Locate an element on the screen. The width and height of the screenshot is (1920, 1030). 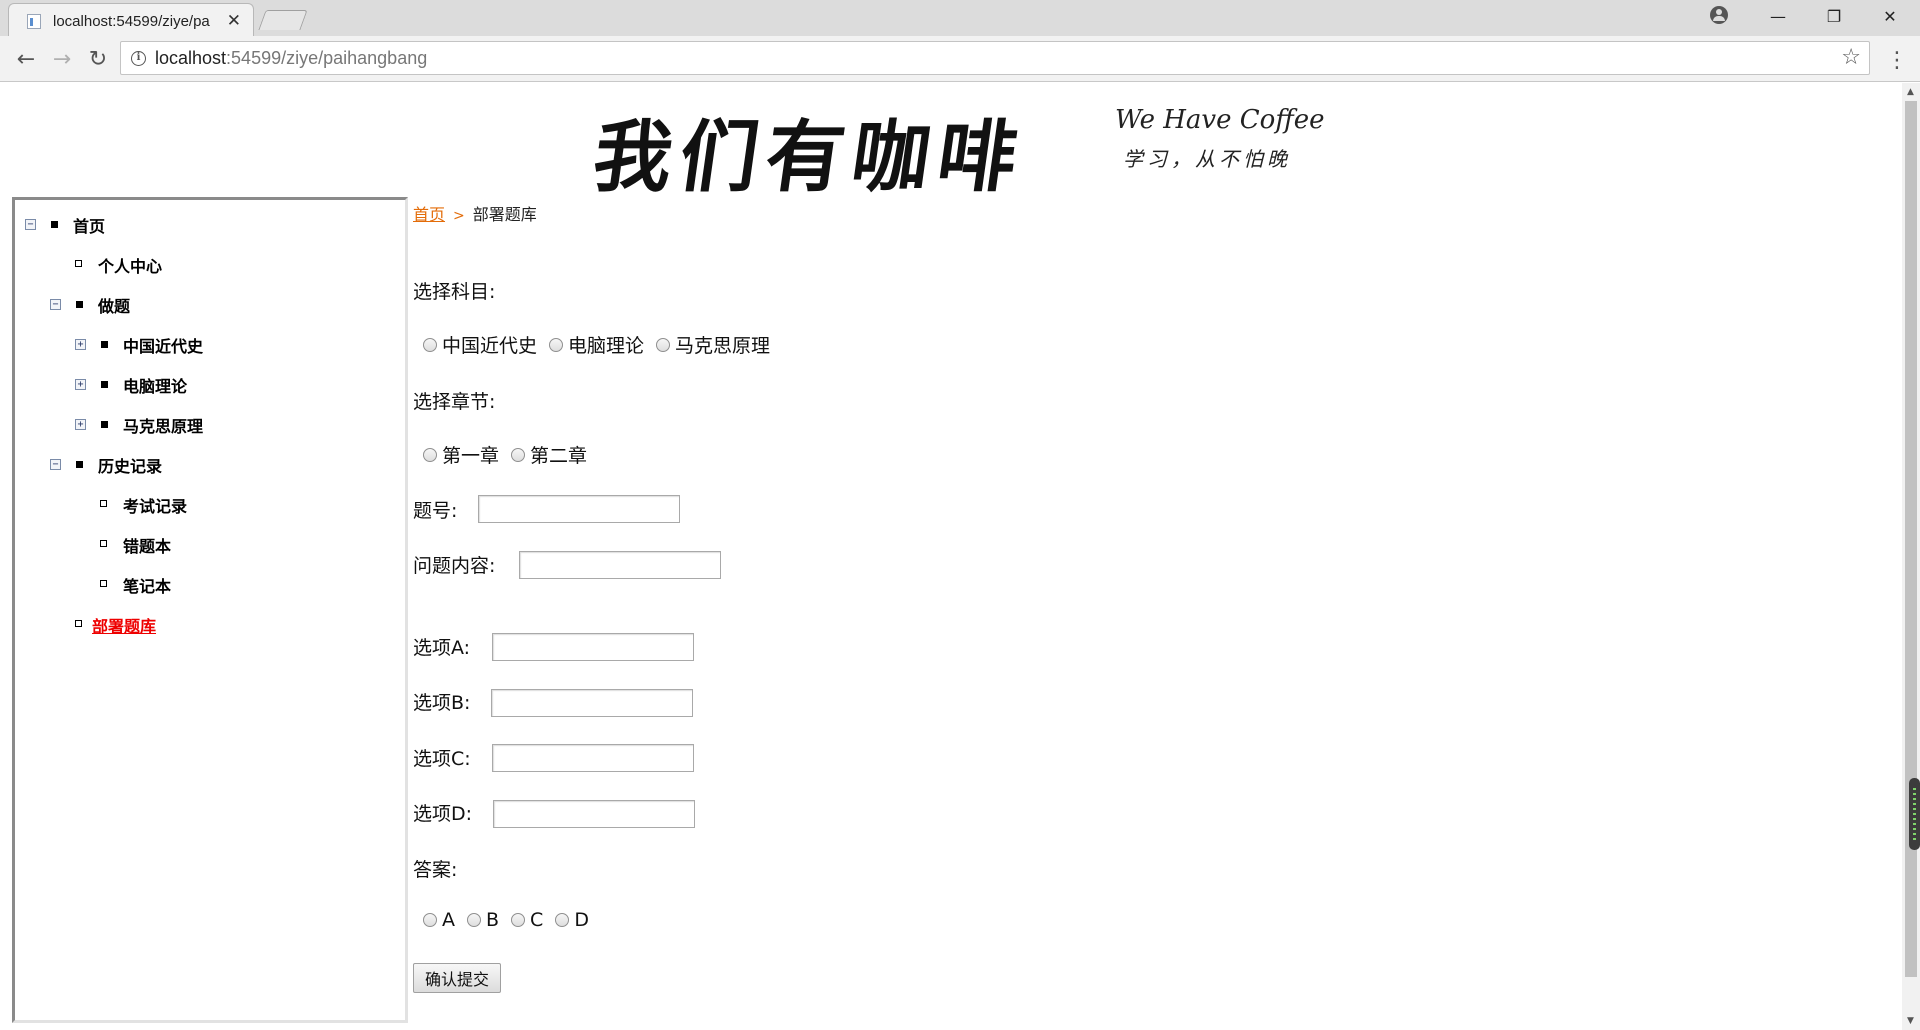
question-content-label: 问题内容: is located at coordinates (454, 566).